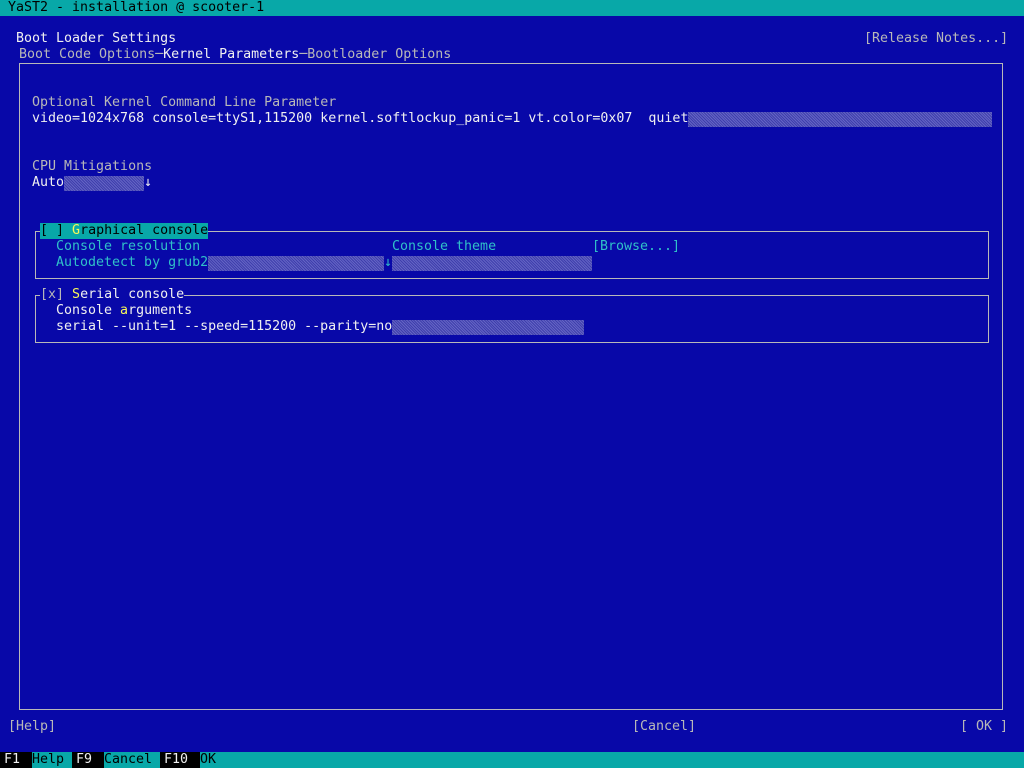 The height and width of the screenshot is (768, 1024). What do you see at coordinates (48, 183) in the screenshot?
I see `cpu-mitigations-value: Auto` at bounding box center [48, 183].